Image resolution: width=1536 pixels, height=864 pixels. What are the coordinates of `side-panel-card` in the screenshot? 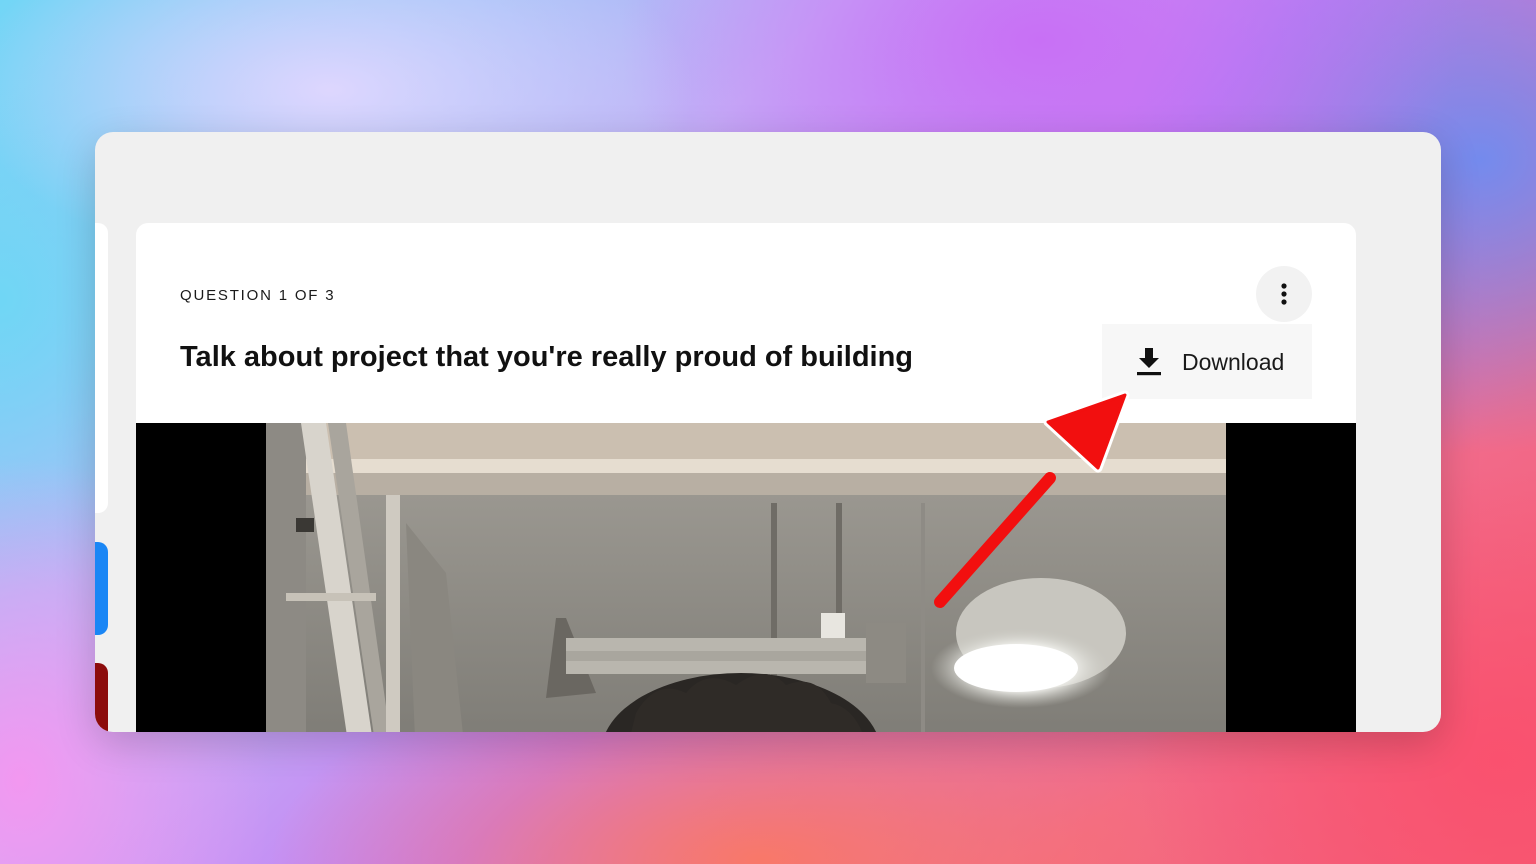 It's located at (101, 368).